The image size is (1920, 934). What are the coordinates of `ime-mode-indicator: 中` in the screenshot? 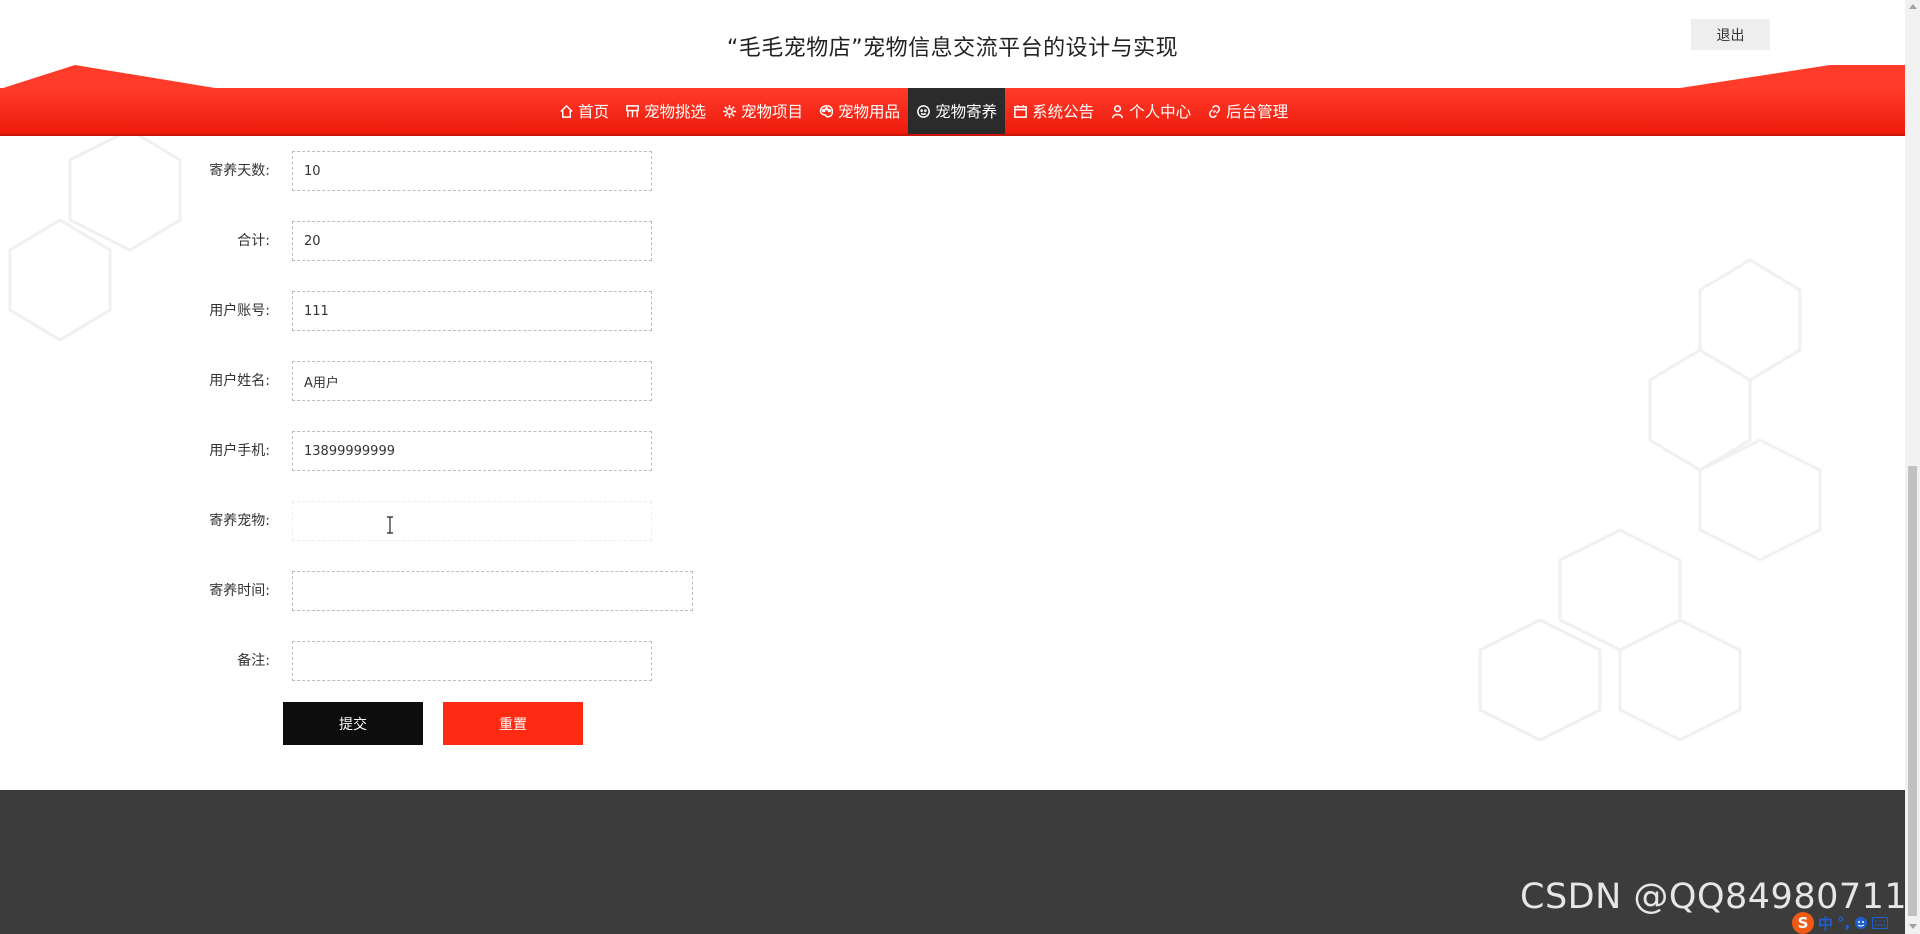 It's located at (1825, 923).